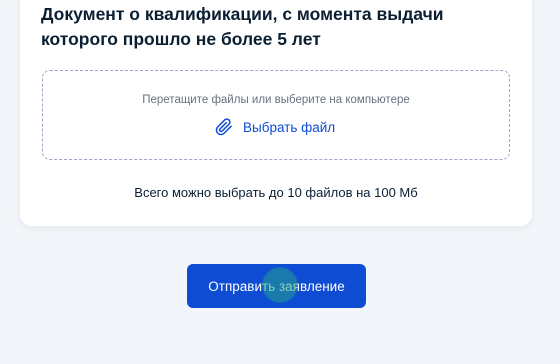 The width and height of the screenshot is (560, 364). I want to click on submit-button-label: Отправить заявление, so click(276, 286).